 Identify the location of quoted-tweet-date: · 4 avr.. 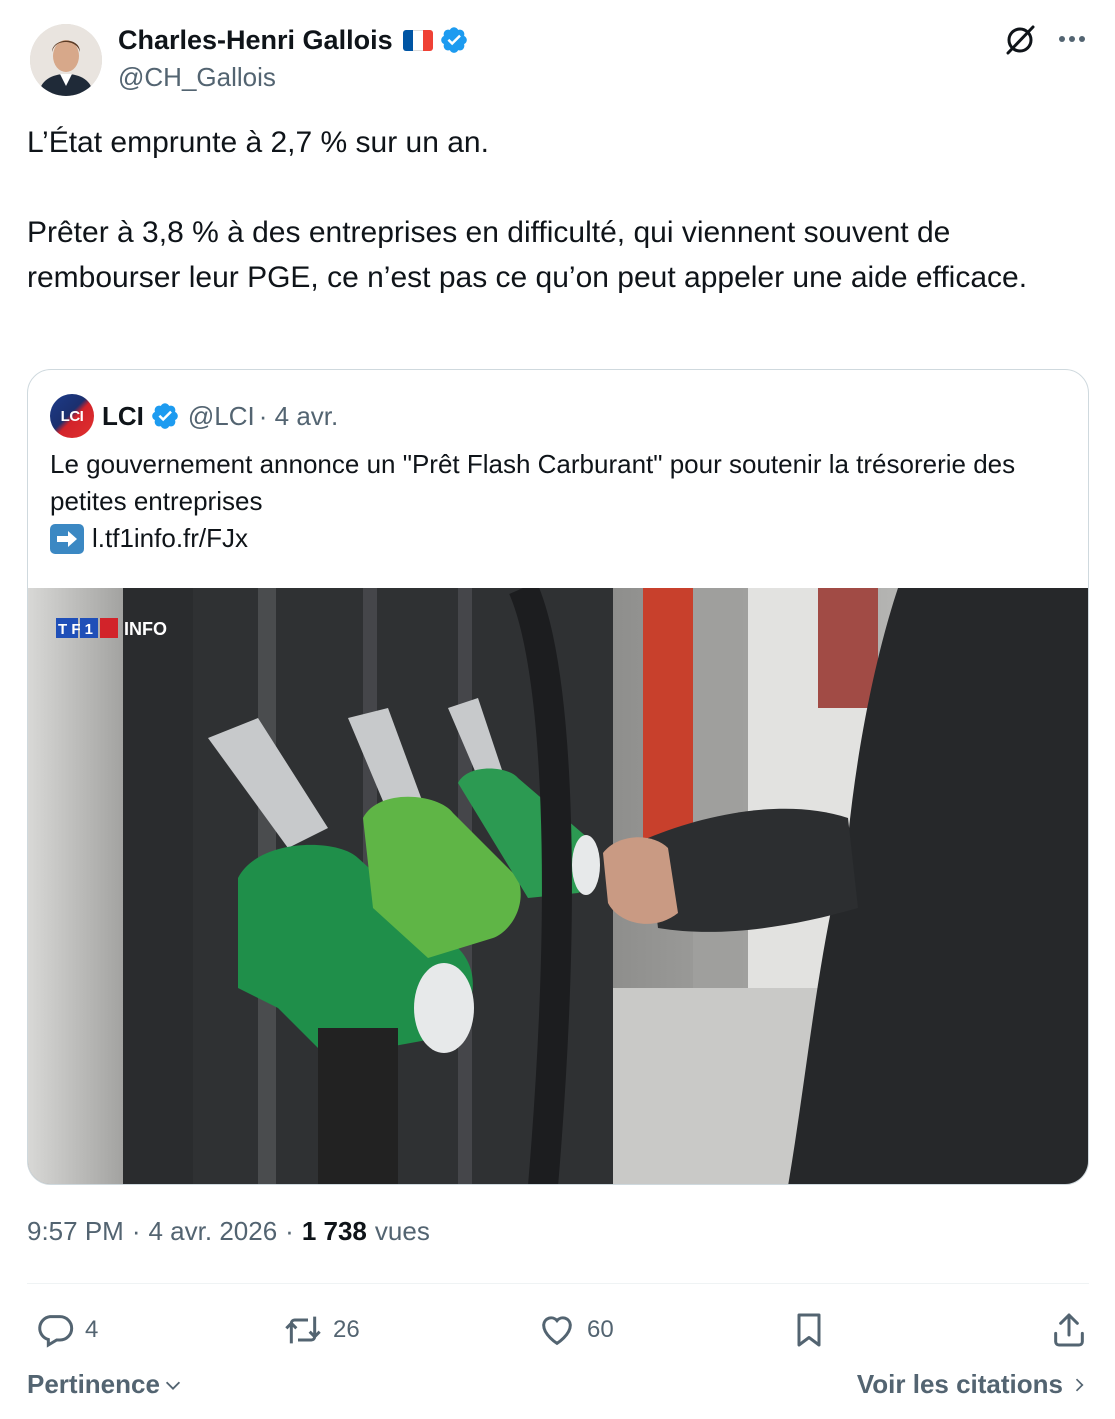
(298, 415).